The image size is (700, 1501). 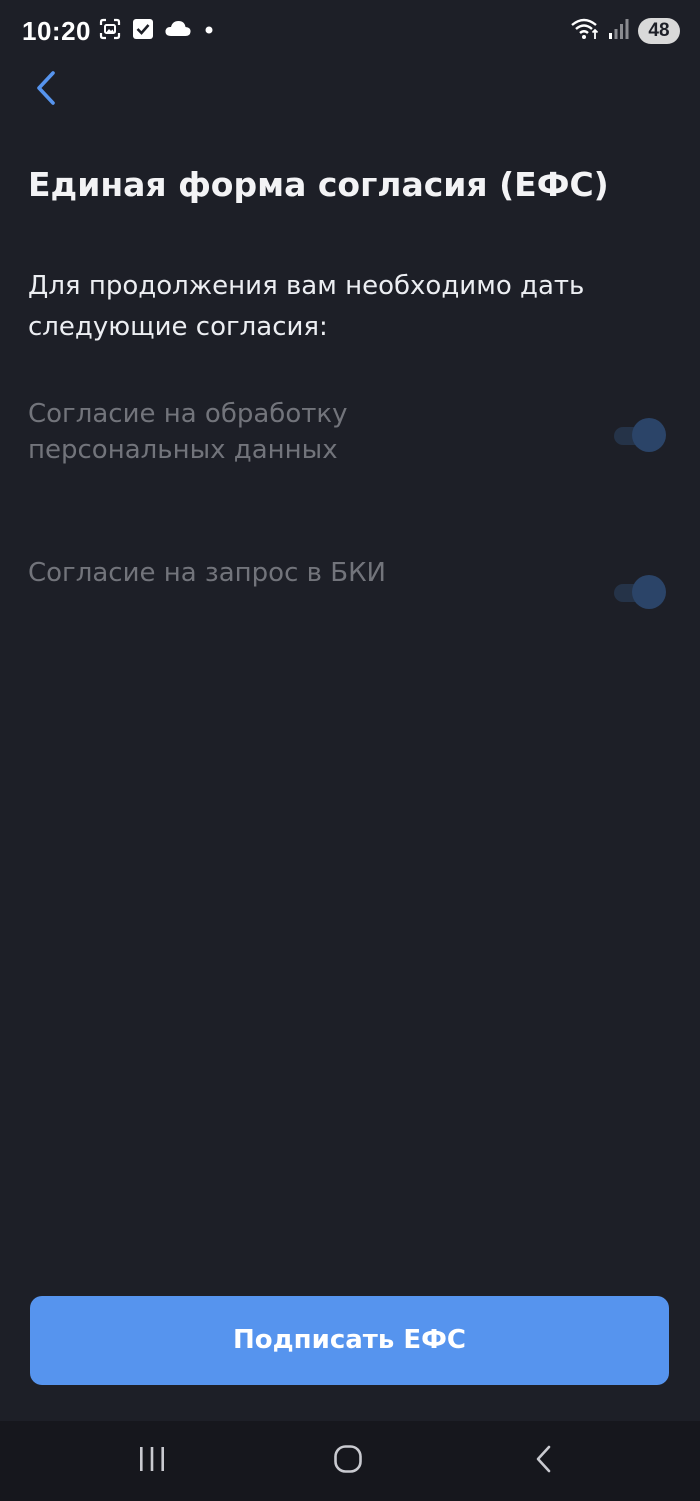 What do you see at coordinates (56, 31) in the screenshot?
I see `status-time: 10:20` at bounding box center [56, 31].